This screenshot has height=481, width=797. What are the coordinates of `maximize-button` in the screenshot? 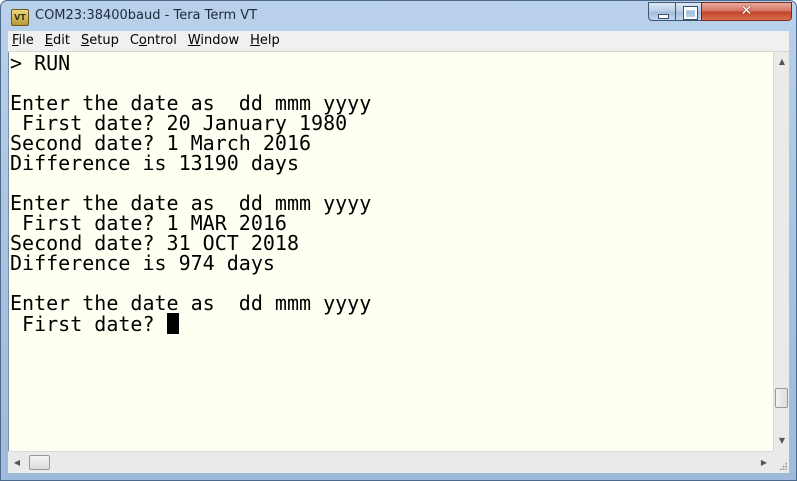 It's located at (688, 11).